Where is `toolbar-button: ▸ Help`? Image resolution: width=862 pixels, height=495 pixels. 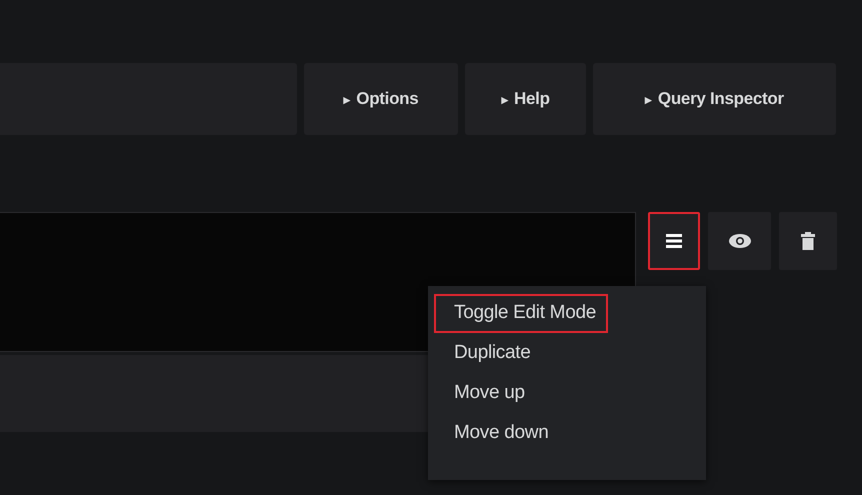 toolbar-button: ▸ Help is located at coordinates (525, 99).